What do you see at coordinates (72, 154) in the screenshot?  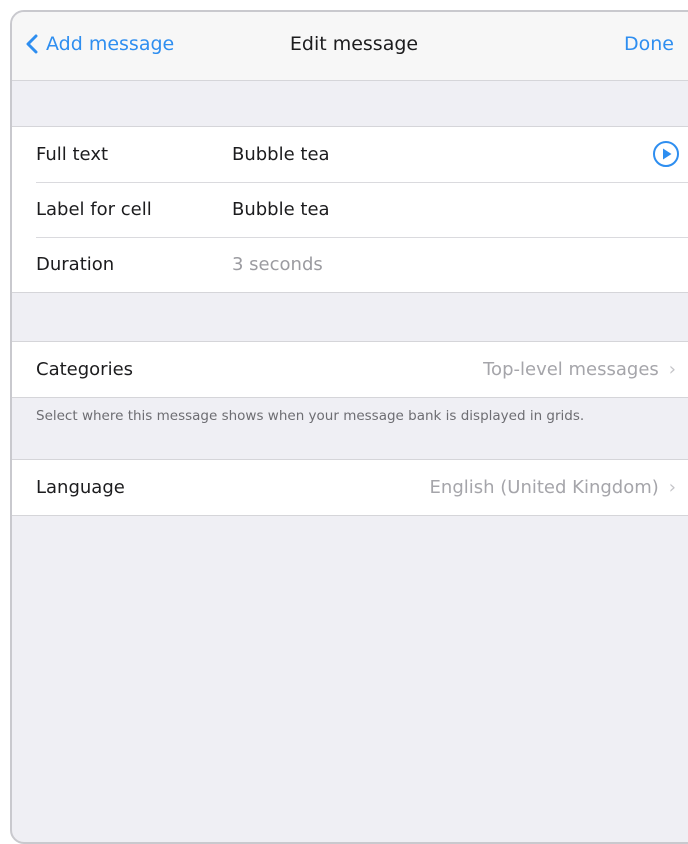 I see `full-text-label: Full text` at bounding box center [72, 154].